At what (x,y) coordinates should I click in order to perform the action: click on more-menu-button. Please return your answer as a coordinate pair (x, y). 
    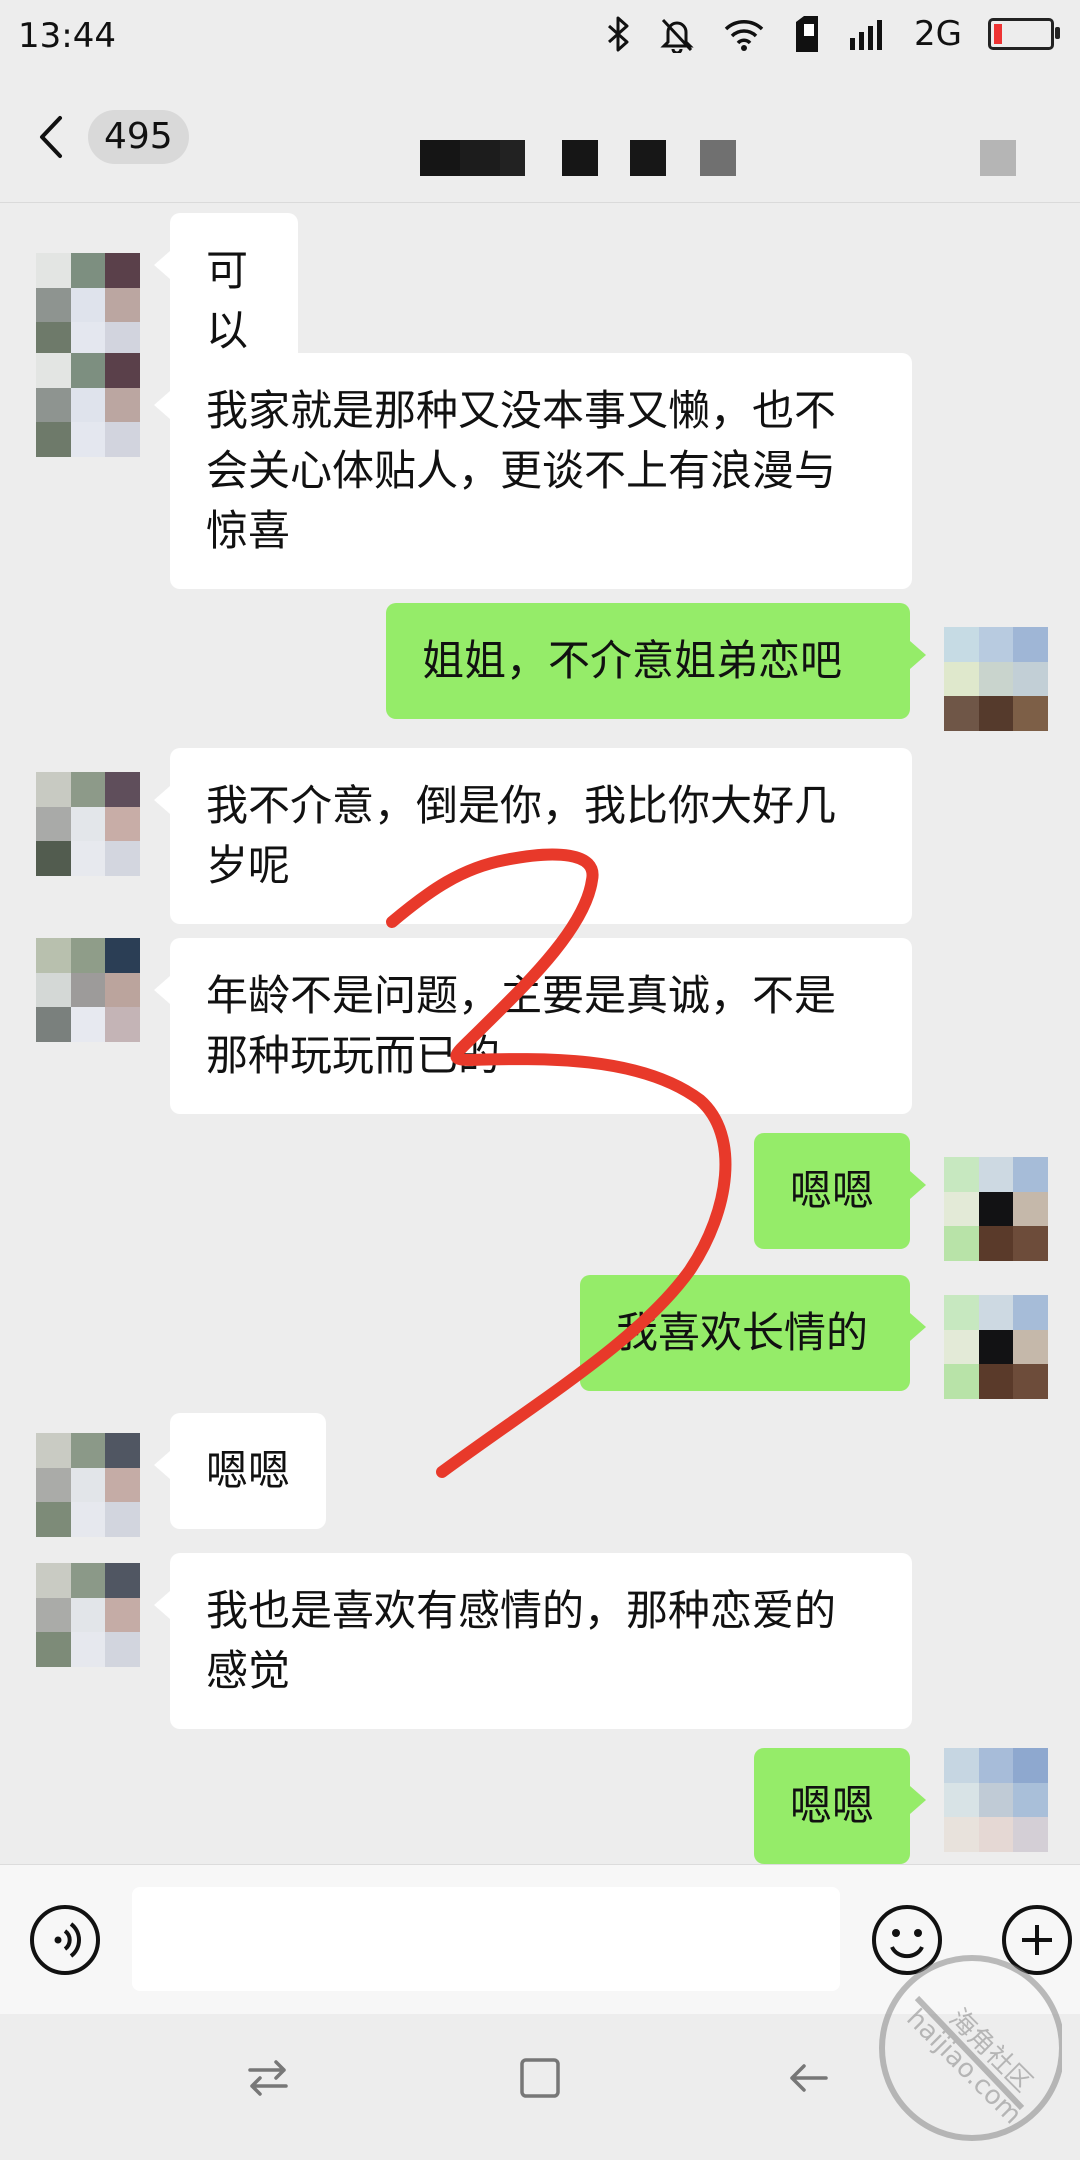
    Looking at the image, I should click on (998, 158).